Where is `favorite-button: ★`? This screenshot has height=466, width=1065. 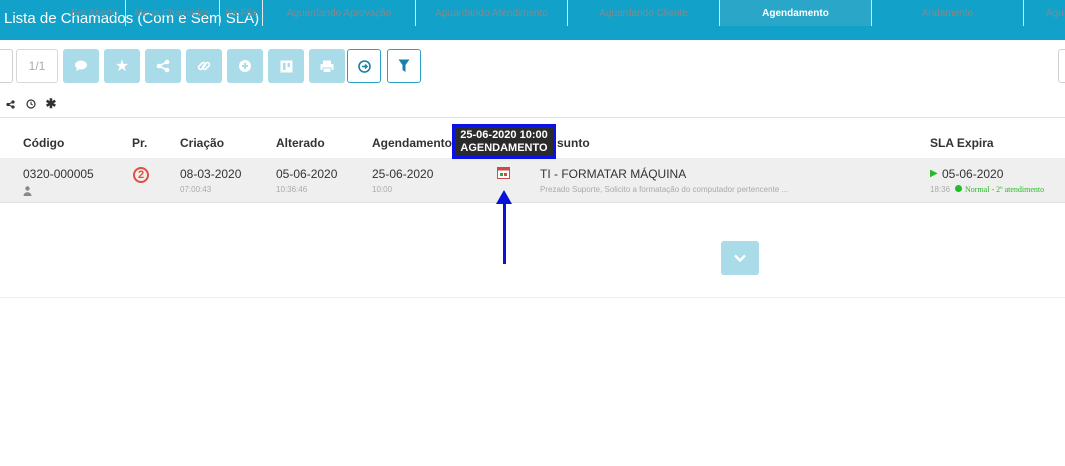 favorite-button: ★ is located at coordinates (122, 66).